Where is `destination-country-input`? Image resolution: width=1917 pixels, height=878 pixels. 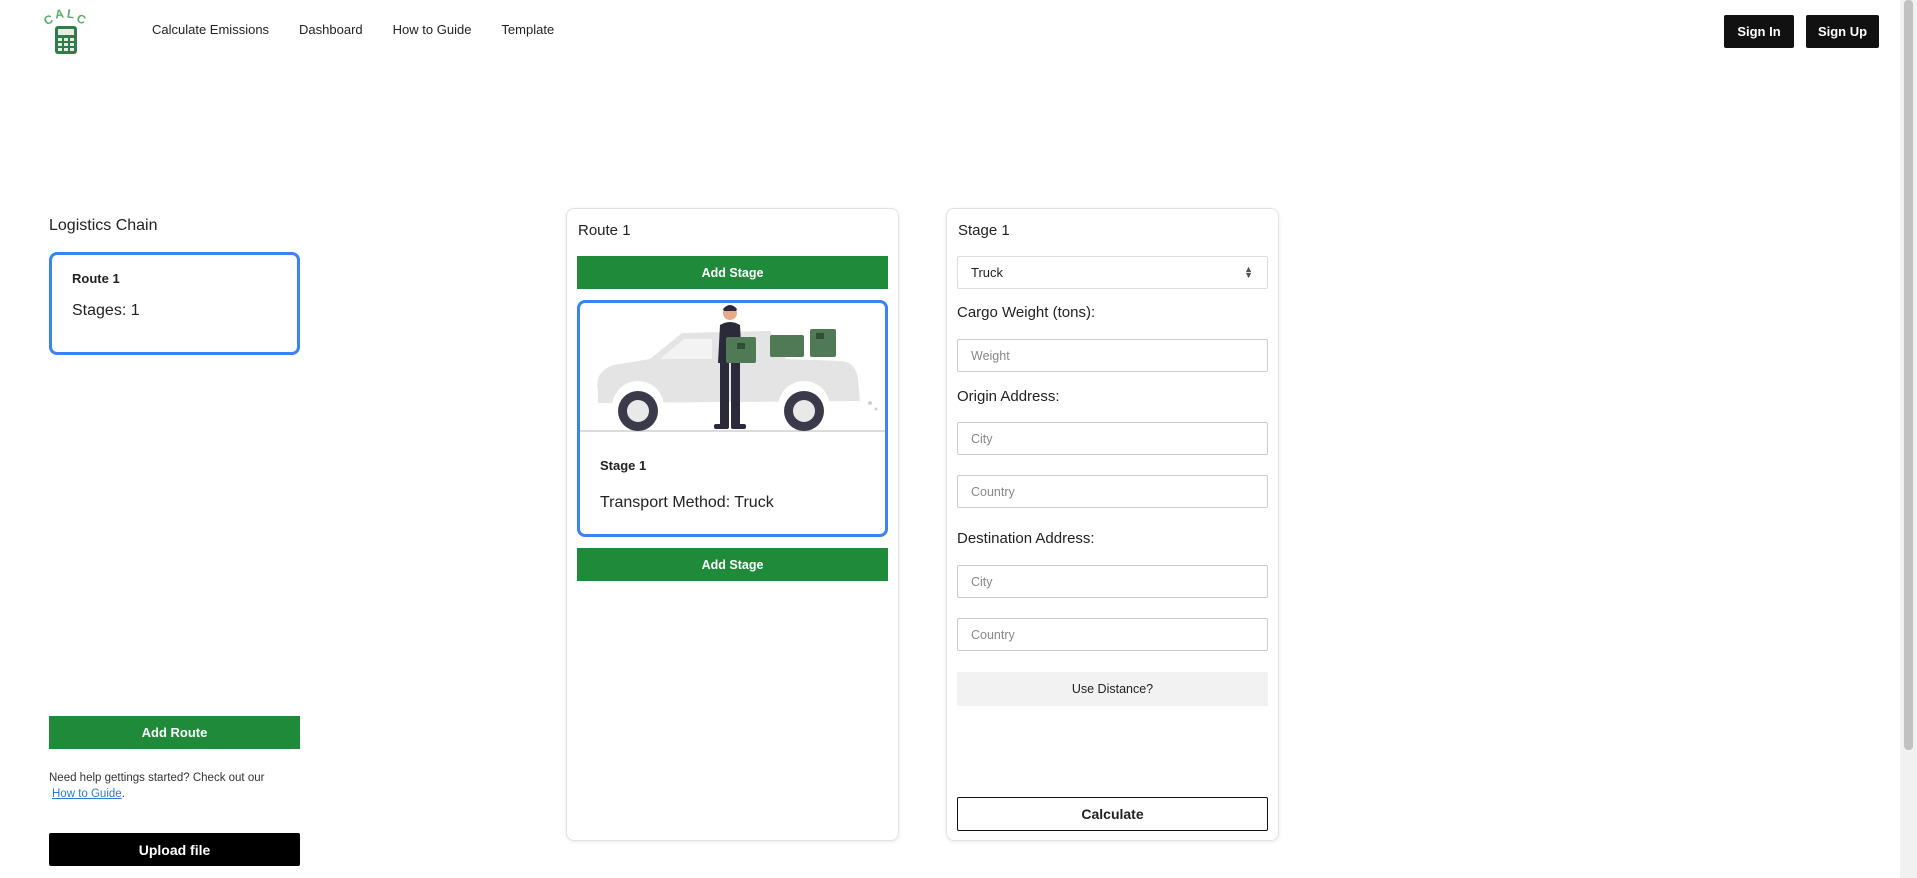
destination-country-input is located at coordinates (1112, 634).